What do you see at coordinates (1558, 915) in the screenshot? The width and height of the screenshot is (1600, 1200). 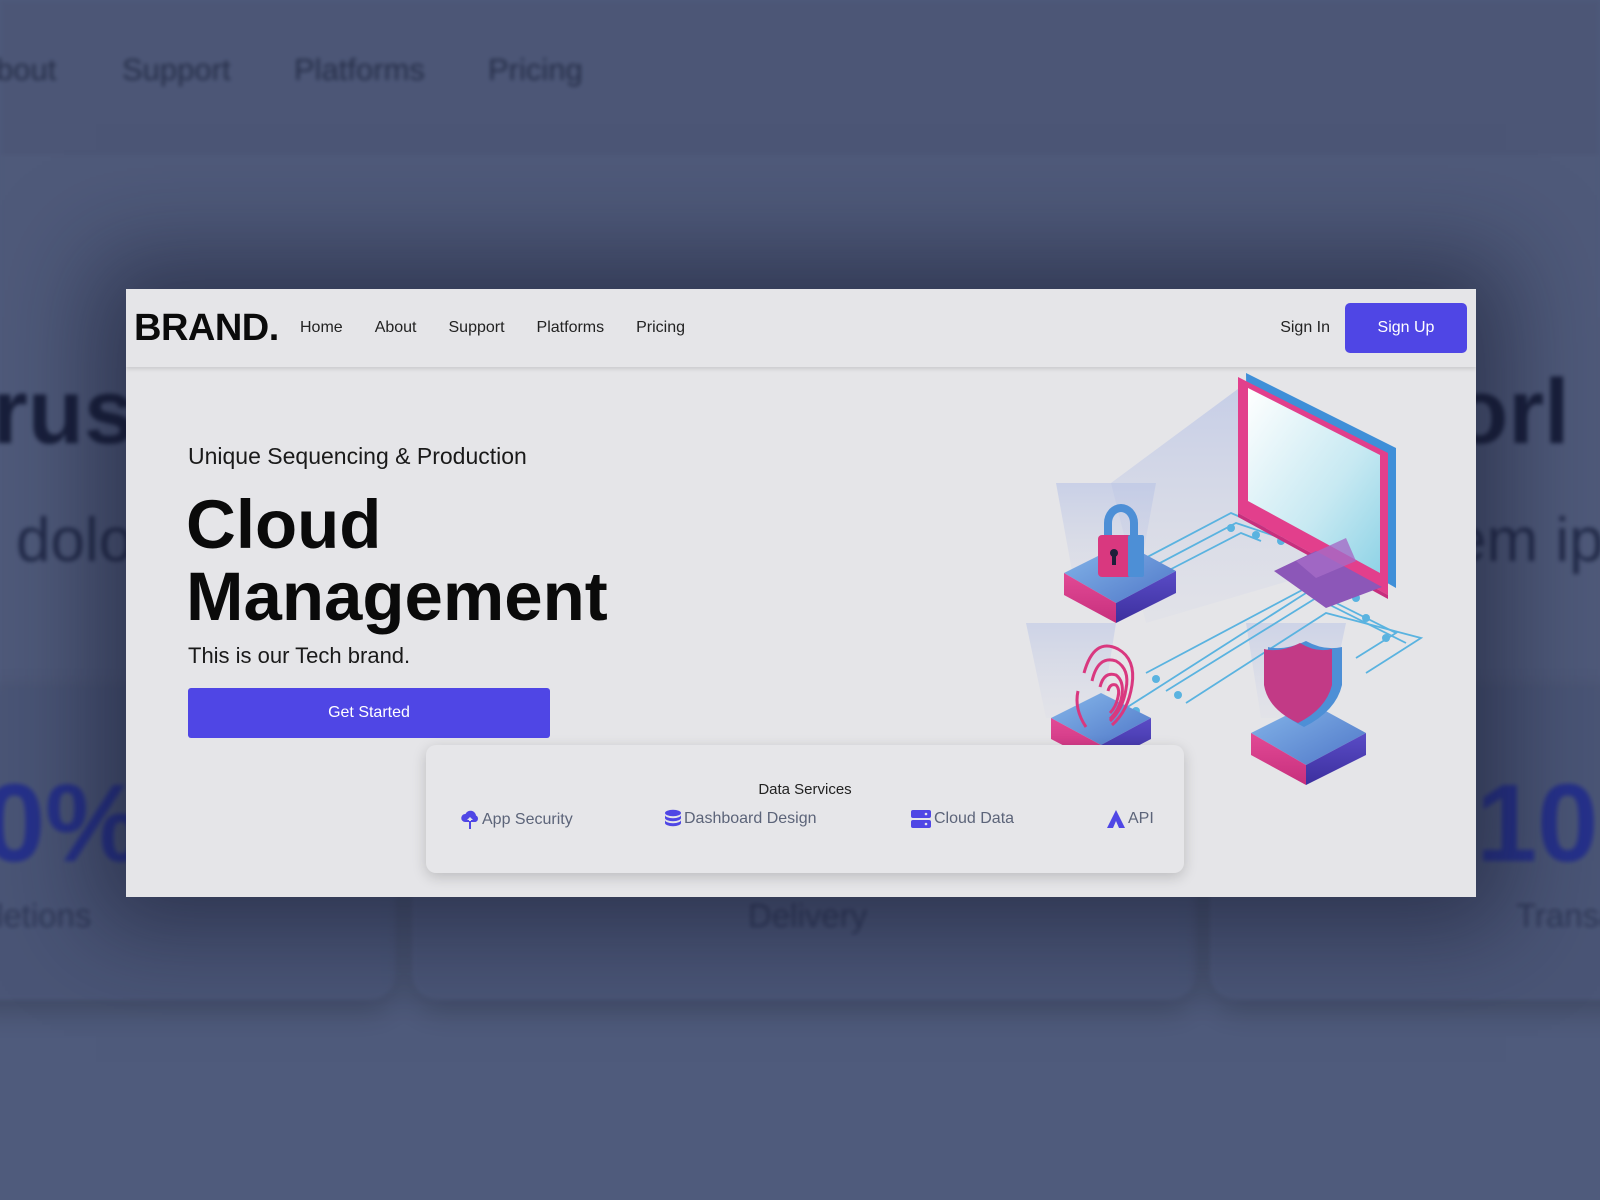 I see `background-stat-label: Transa` at bounding box center [1558, 915].